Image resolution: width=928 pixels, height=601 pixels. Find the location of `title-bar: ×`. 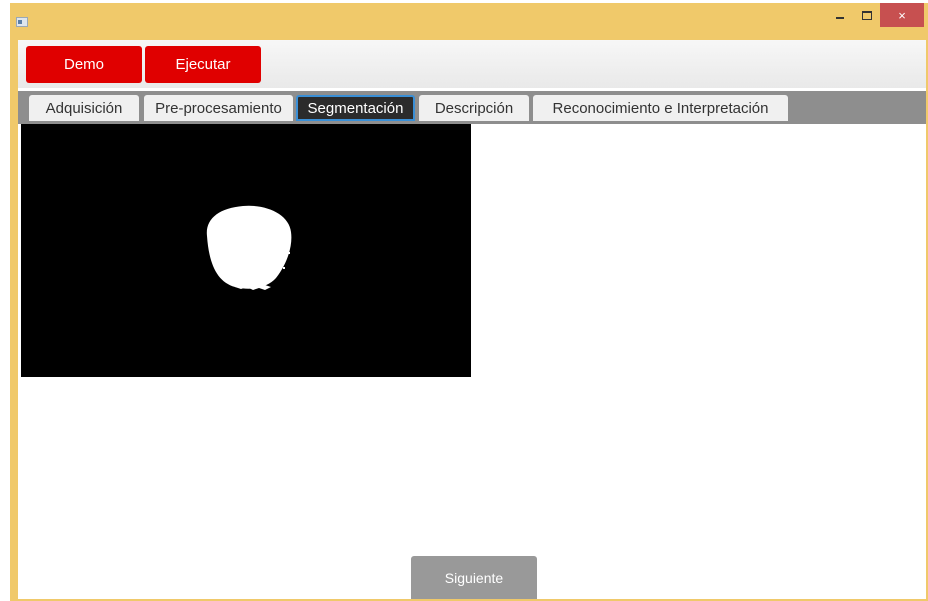

title-bar: × is located at coordinates (469, 21).